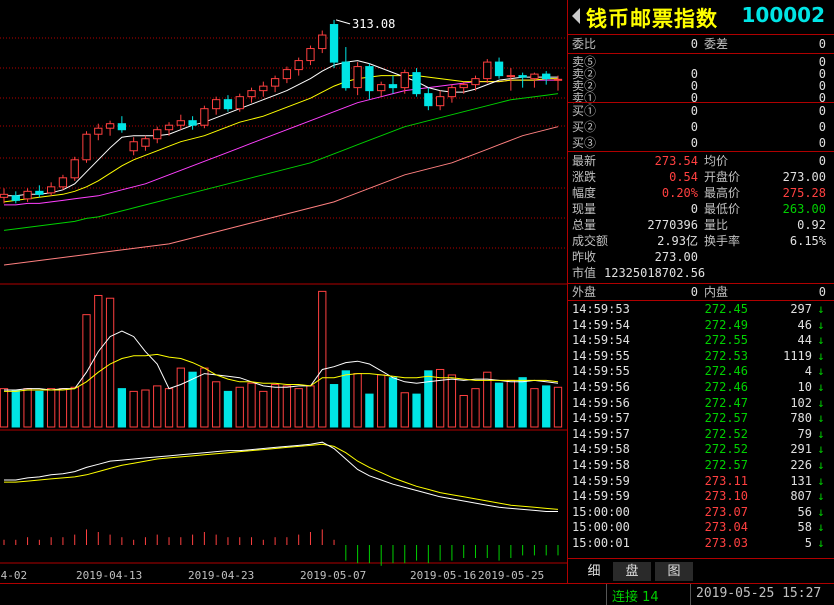  I want to click on tick-volume: 44, so click(804, 340).